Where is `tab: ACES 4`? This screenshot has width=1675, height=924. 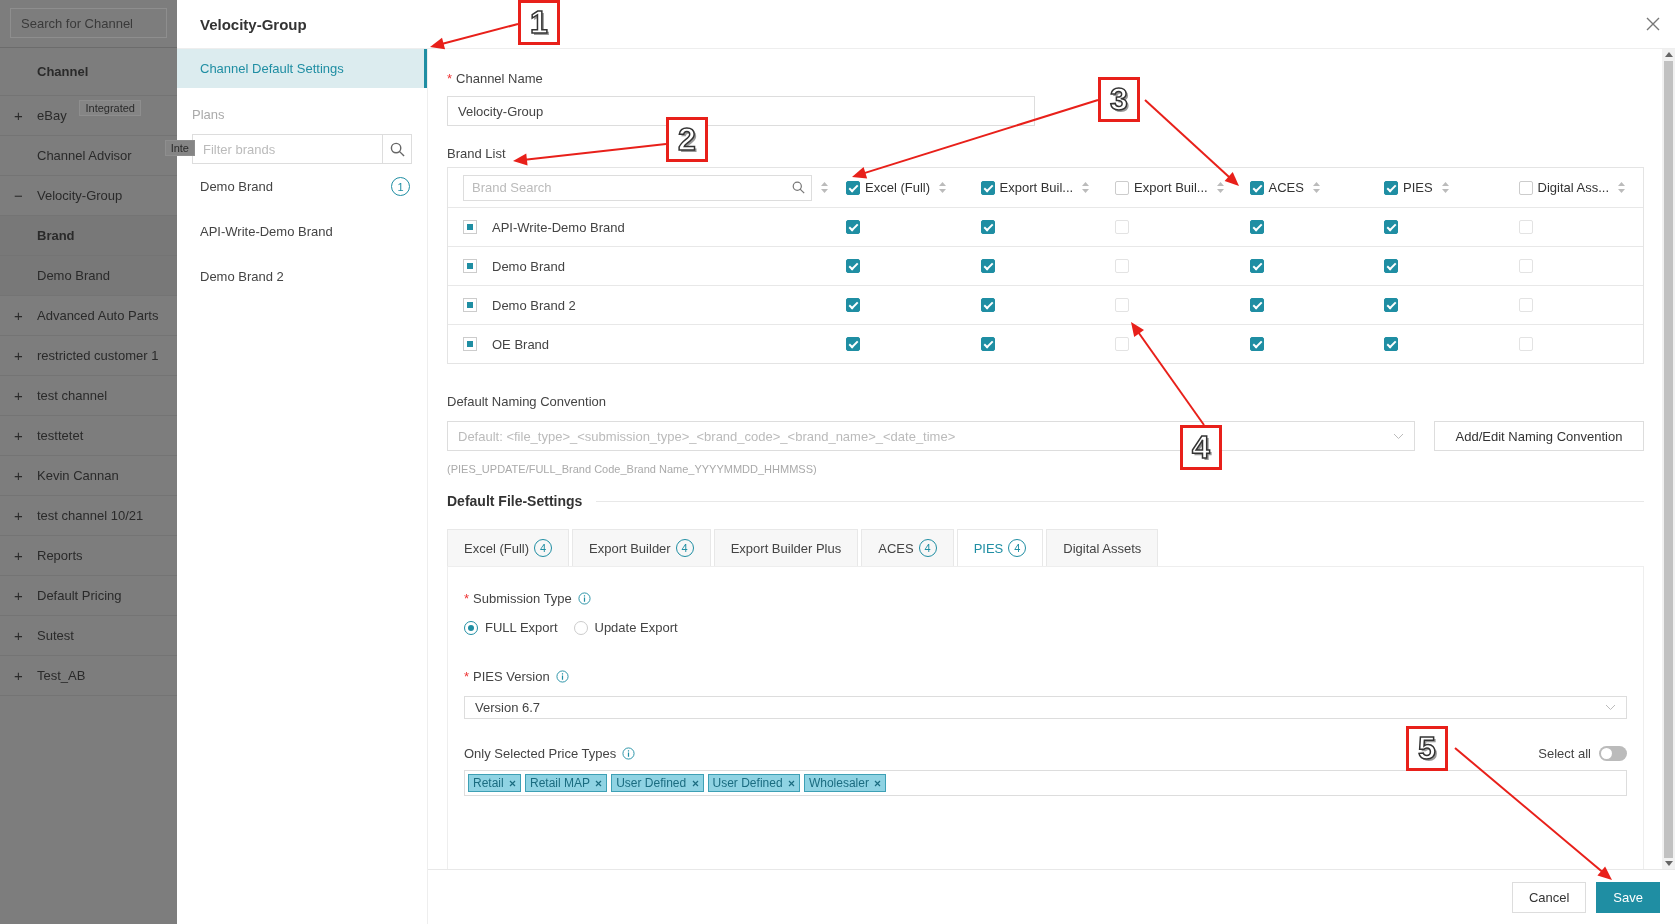
tab: ACES 4 is located at coordinates (907, 547).